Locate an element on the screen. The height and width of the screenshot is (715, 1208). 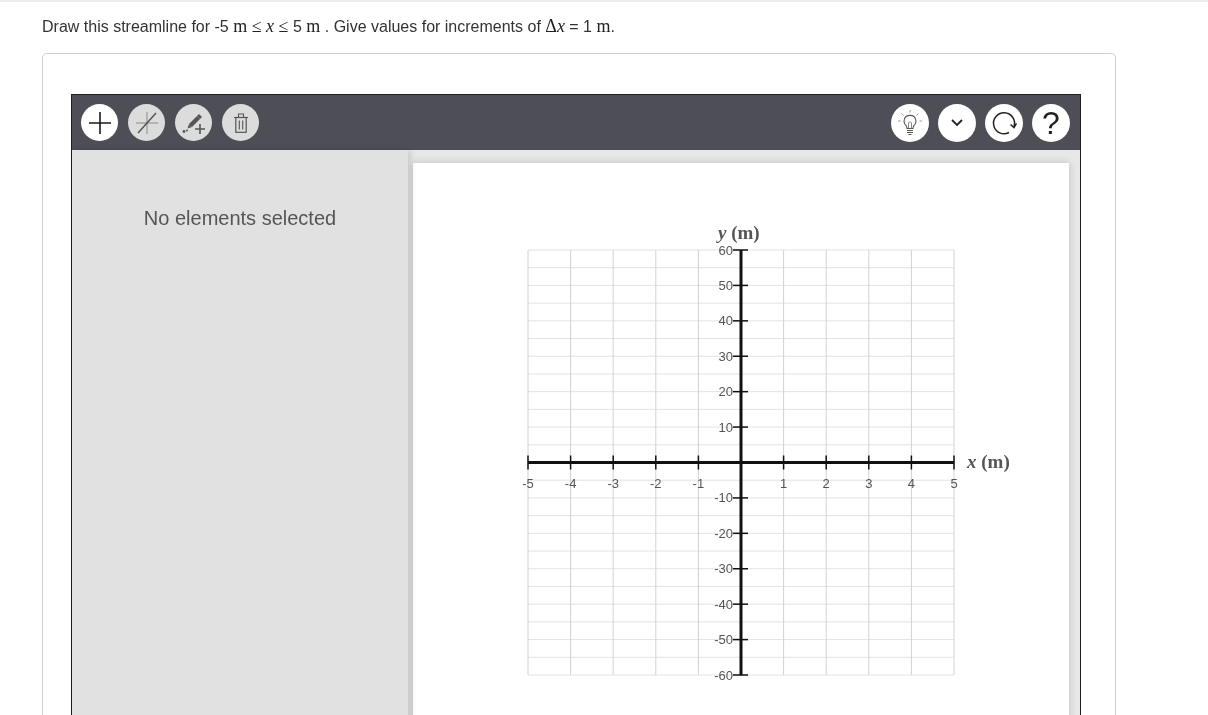
tick-label: -4 is located at coordinates (570, 483).